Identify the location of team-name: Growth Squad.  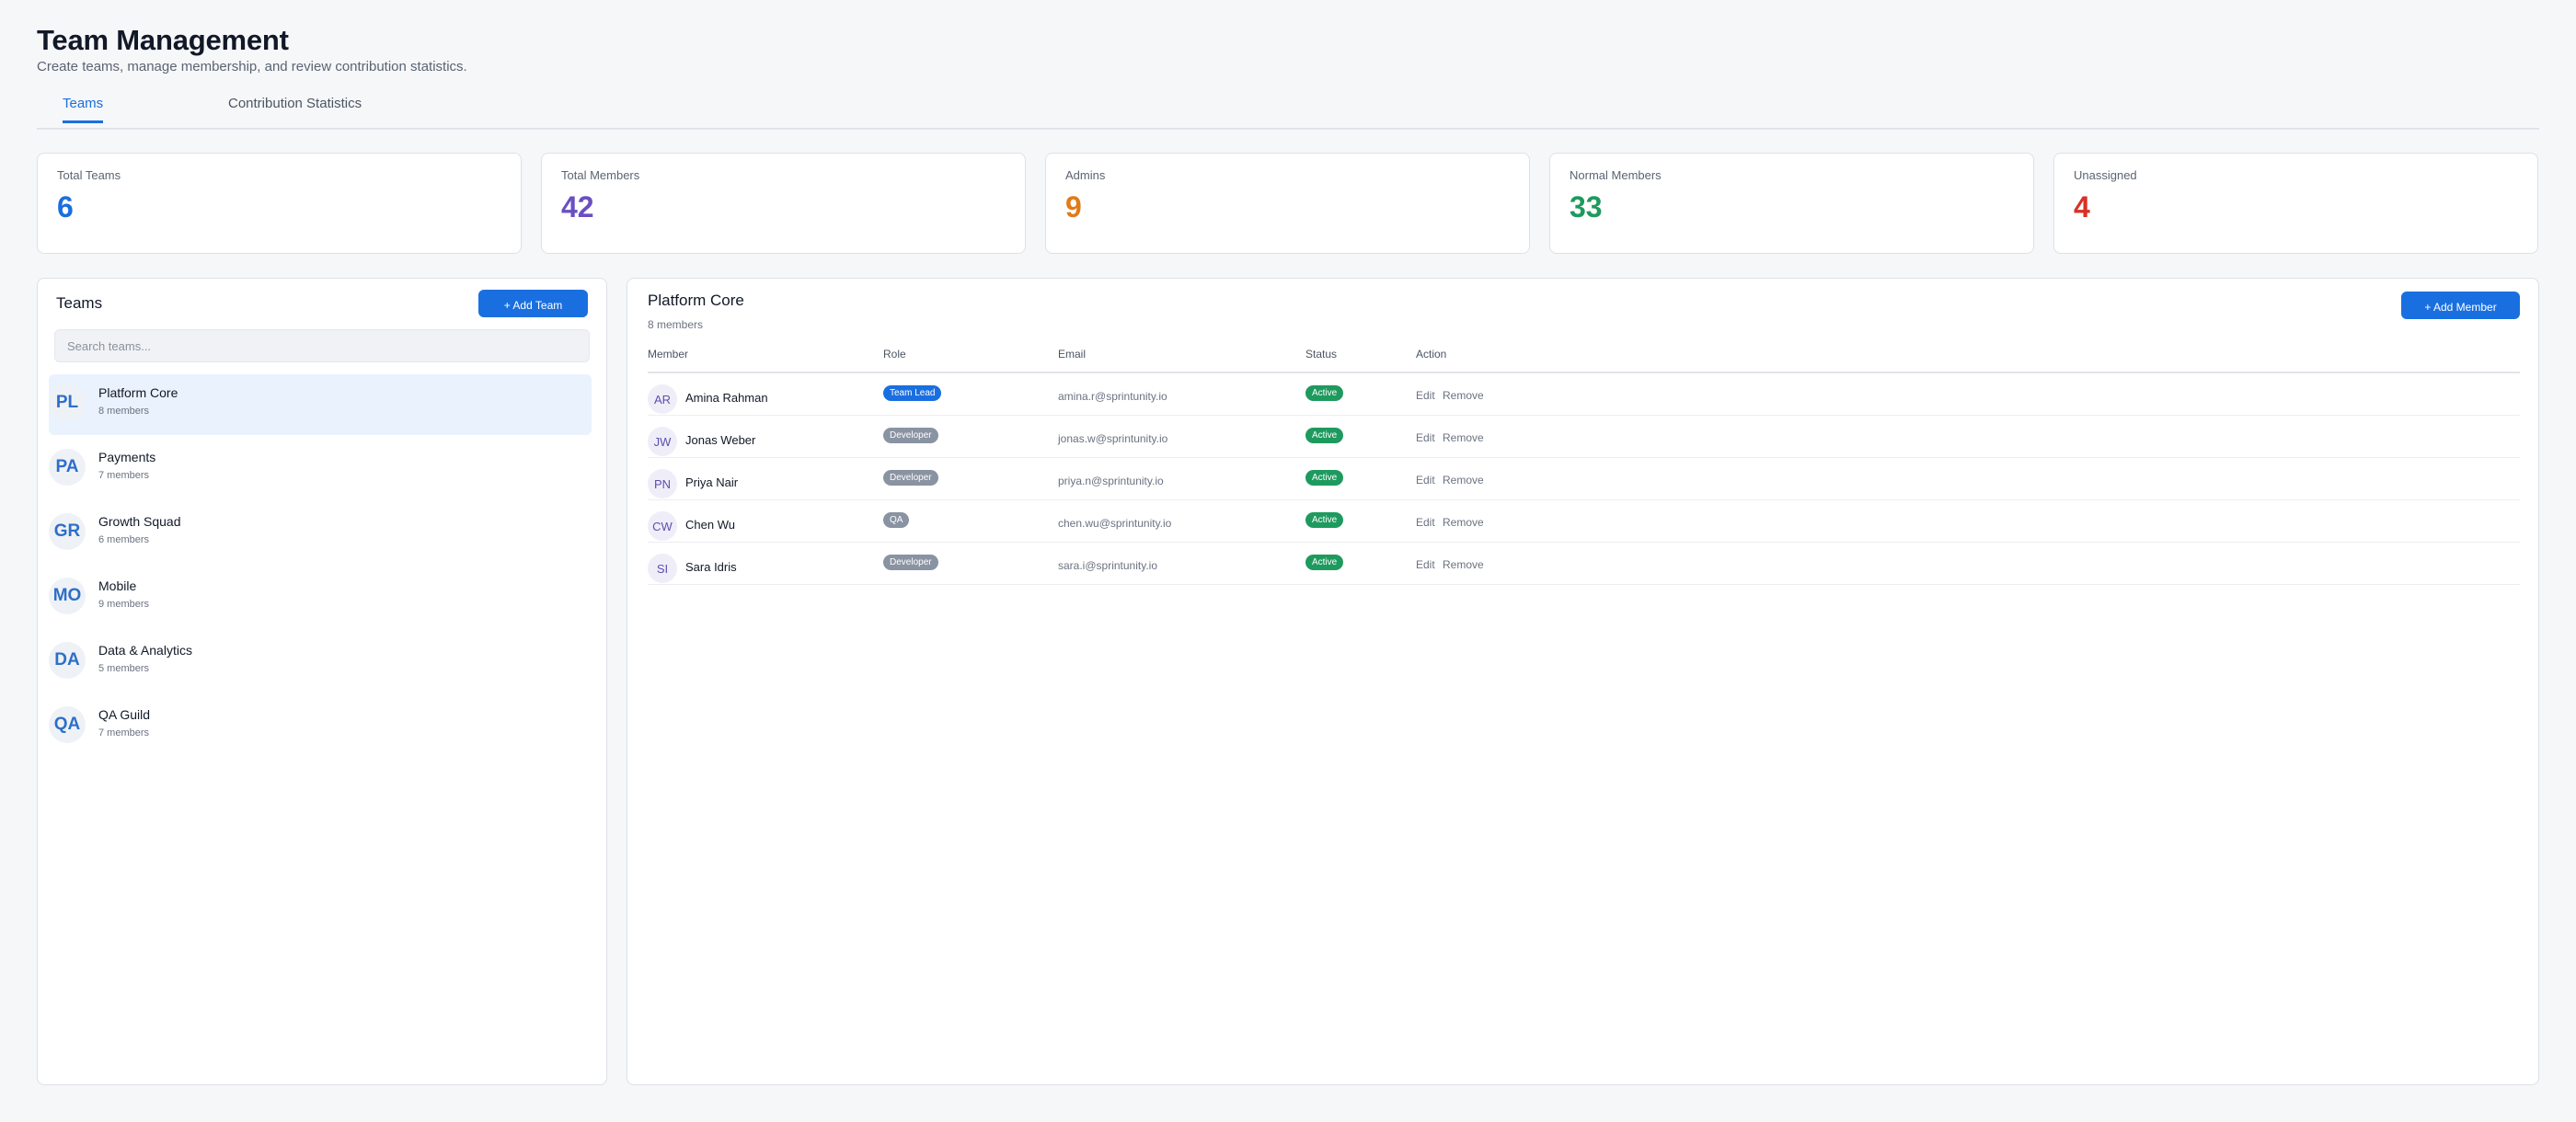
(139, 522).